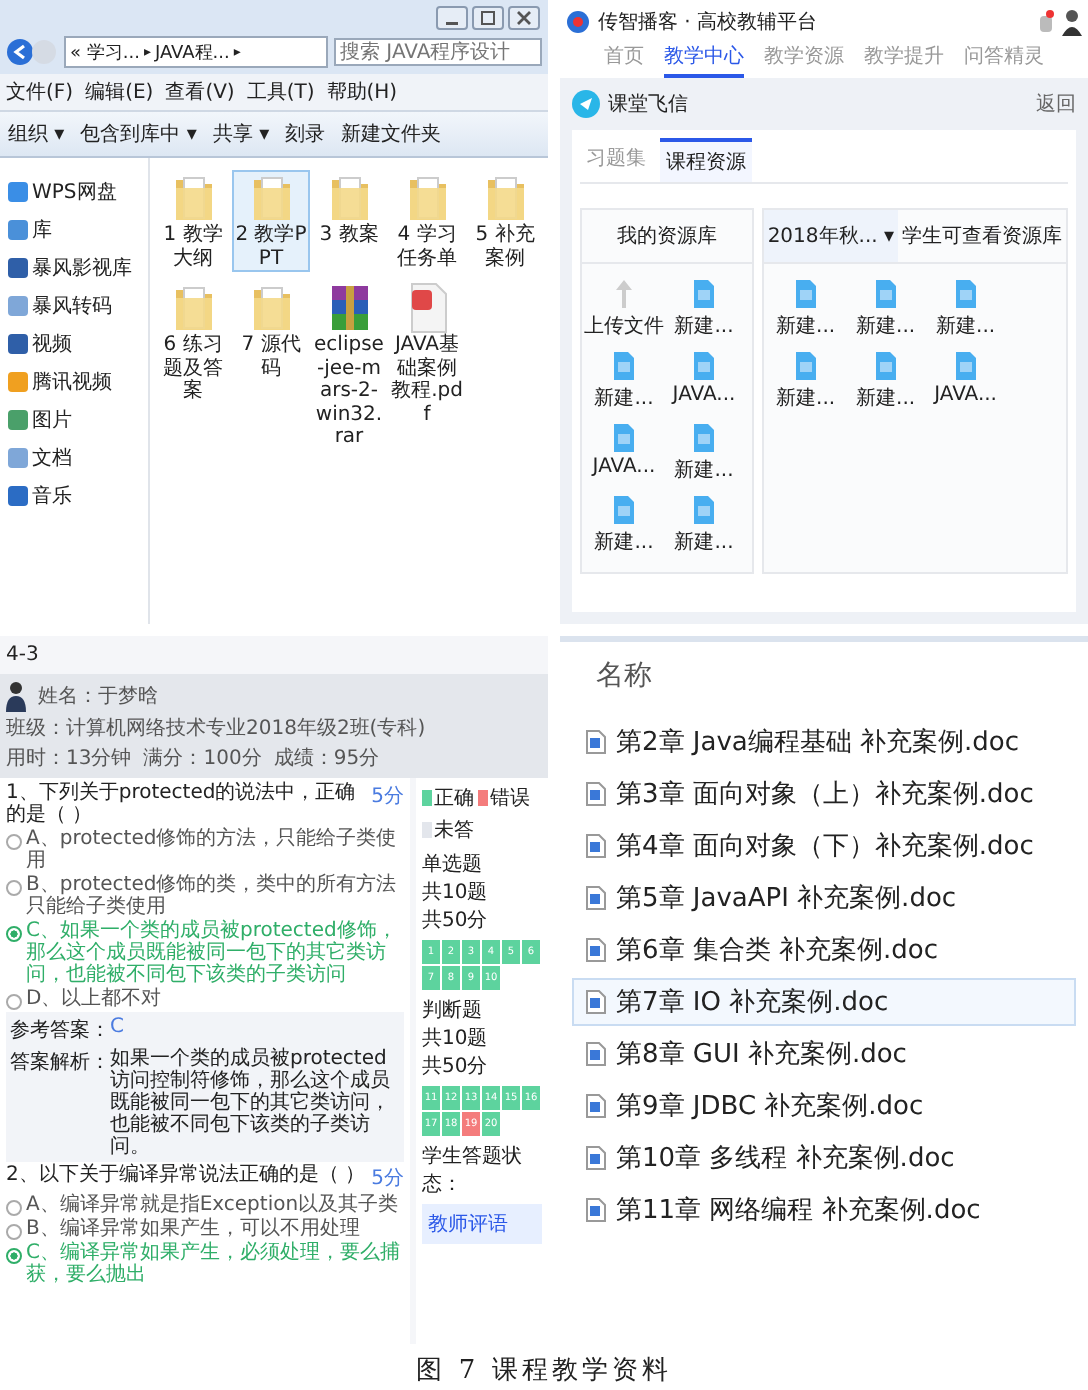 This screenshot has height=1390, width=1088. I want to click on file-row: 第7章 IO 补充案例.doc, so click(824, 1002).